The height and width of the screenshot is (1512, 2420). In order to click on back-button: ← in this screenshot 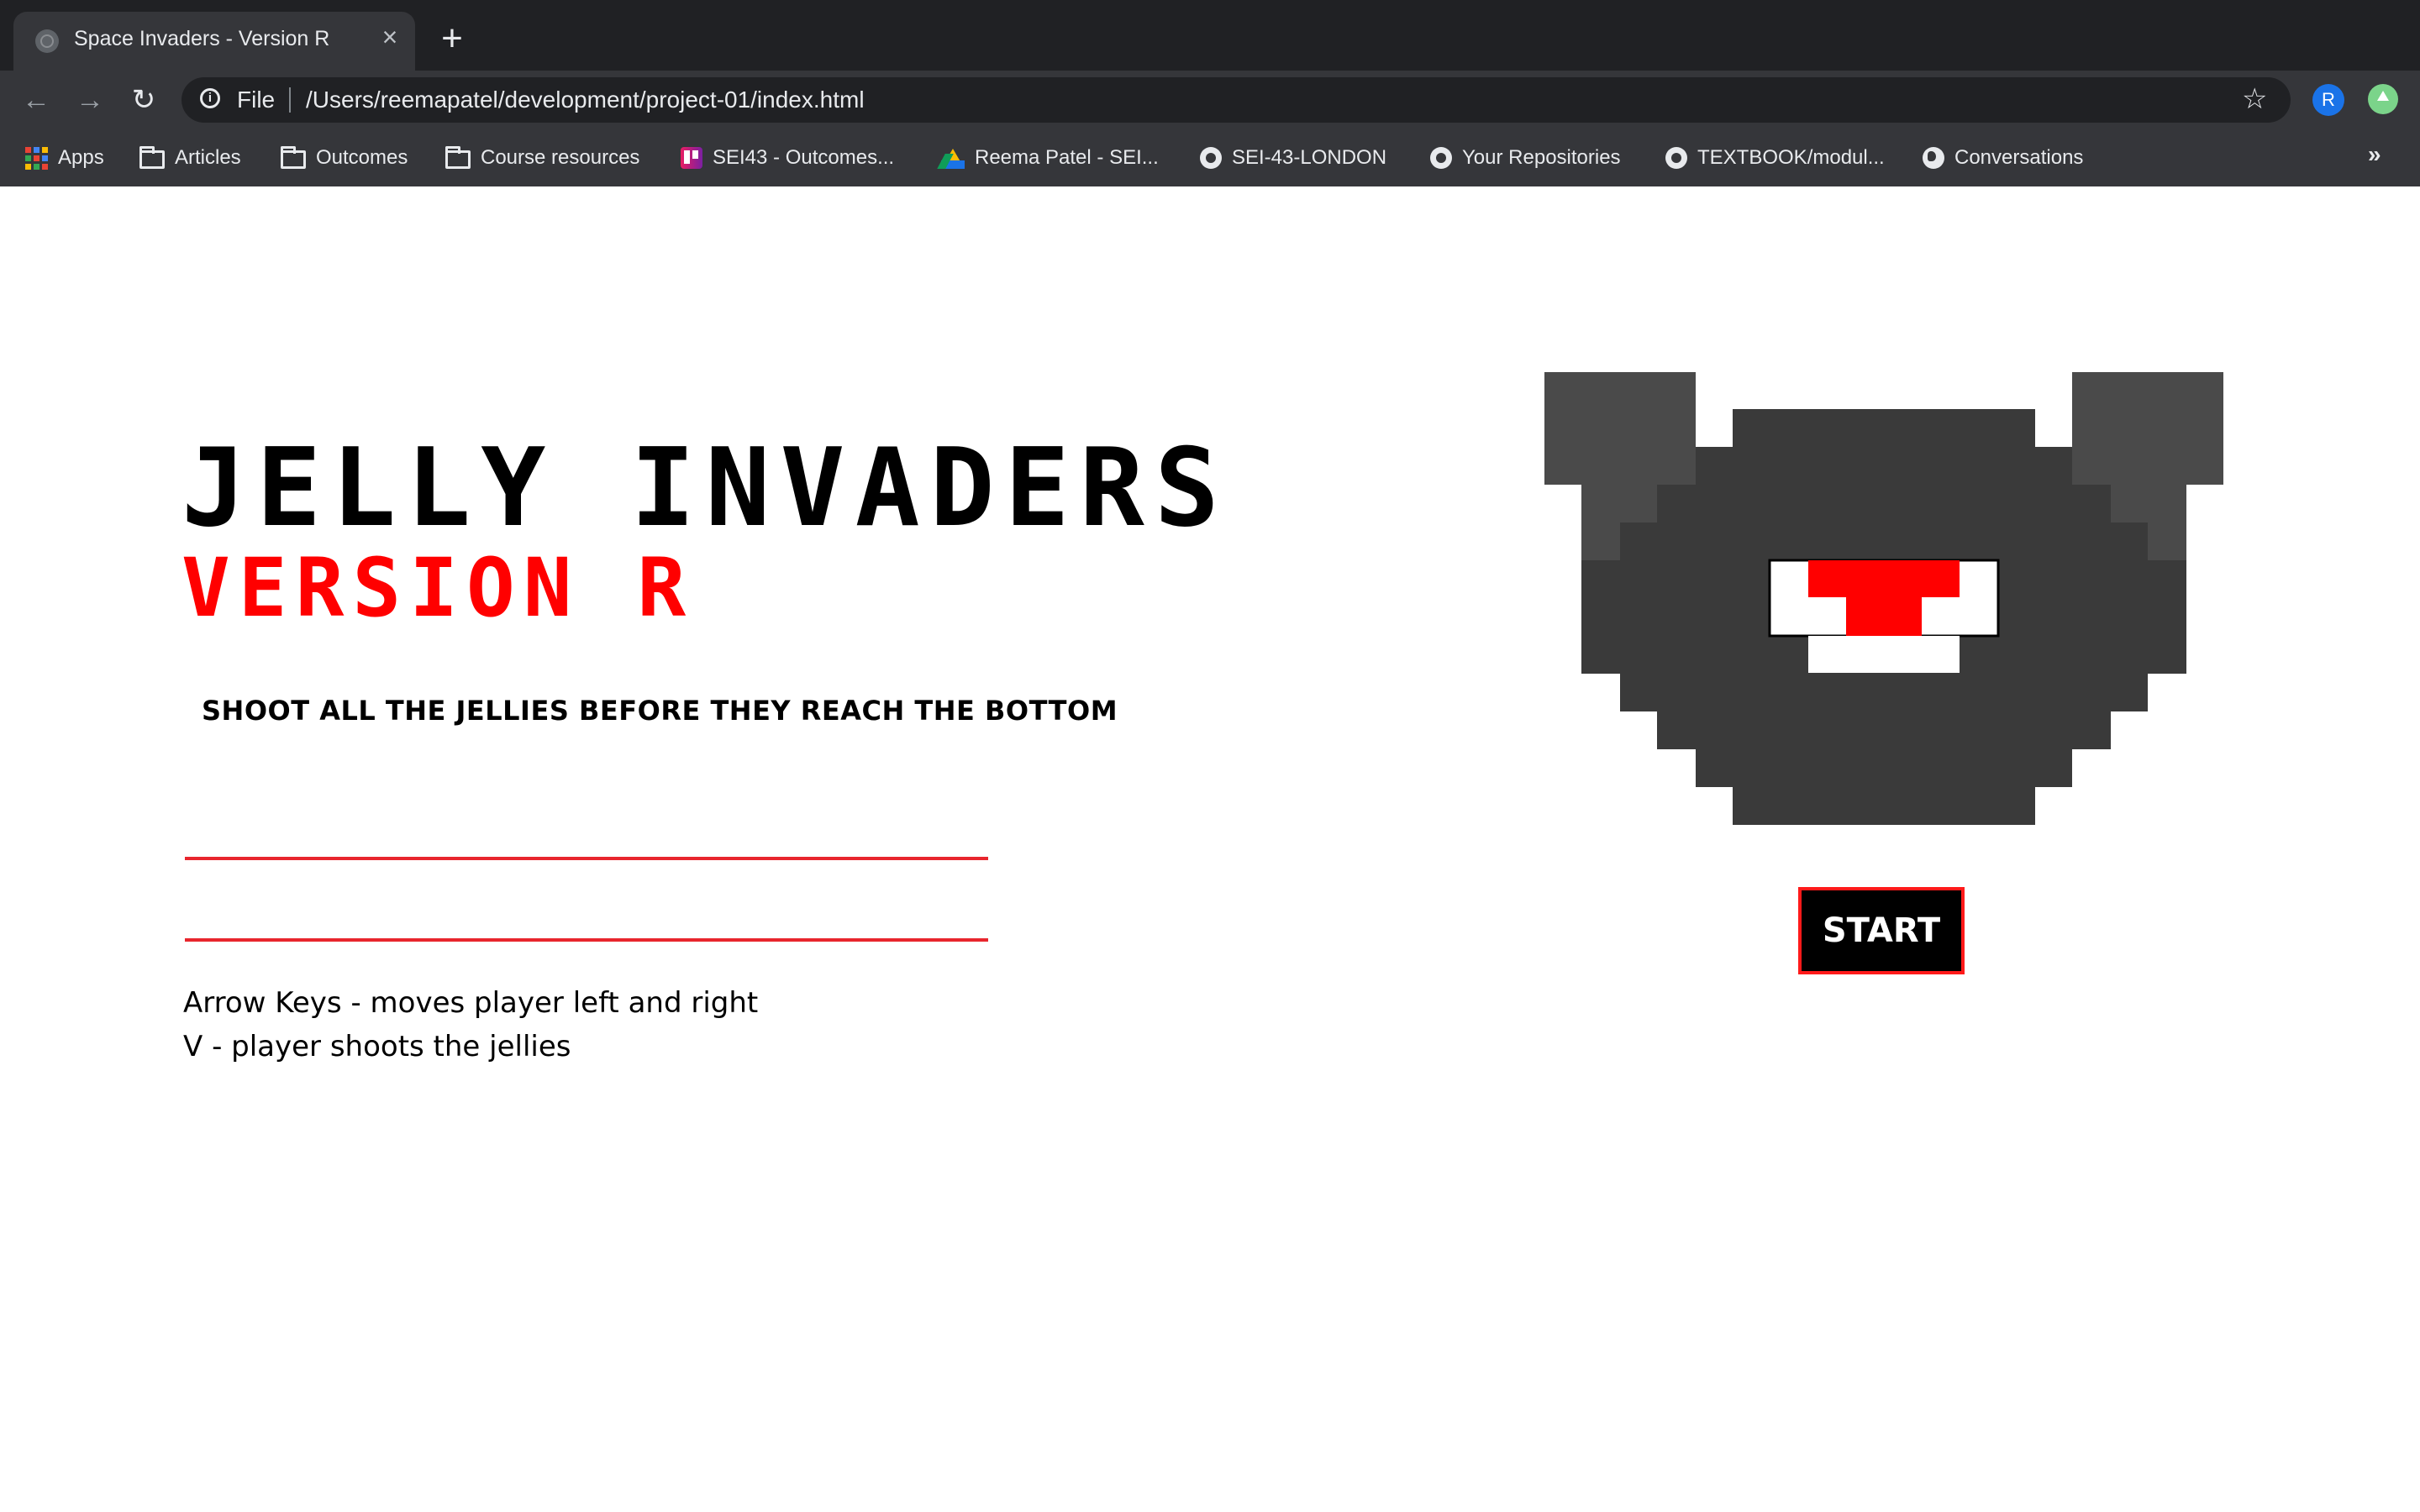, I will do `click(36, 100)`.